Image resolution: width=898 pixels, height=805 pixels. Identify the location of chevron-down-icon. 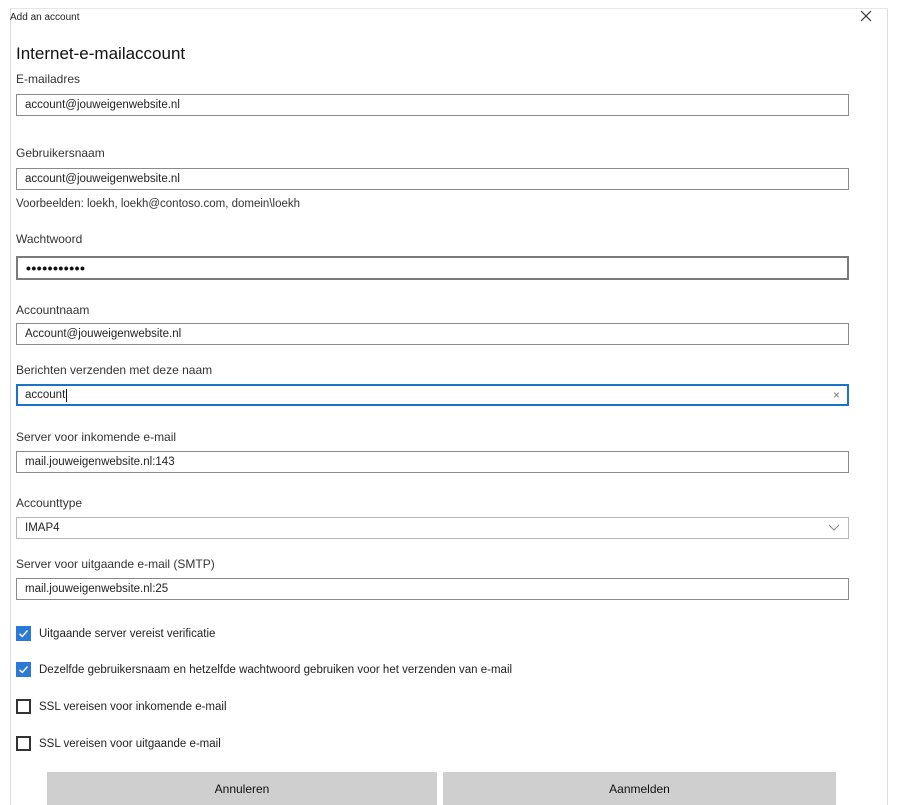
(834, 527).